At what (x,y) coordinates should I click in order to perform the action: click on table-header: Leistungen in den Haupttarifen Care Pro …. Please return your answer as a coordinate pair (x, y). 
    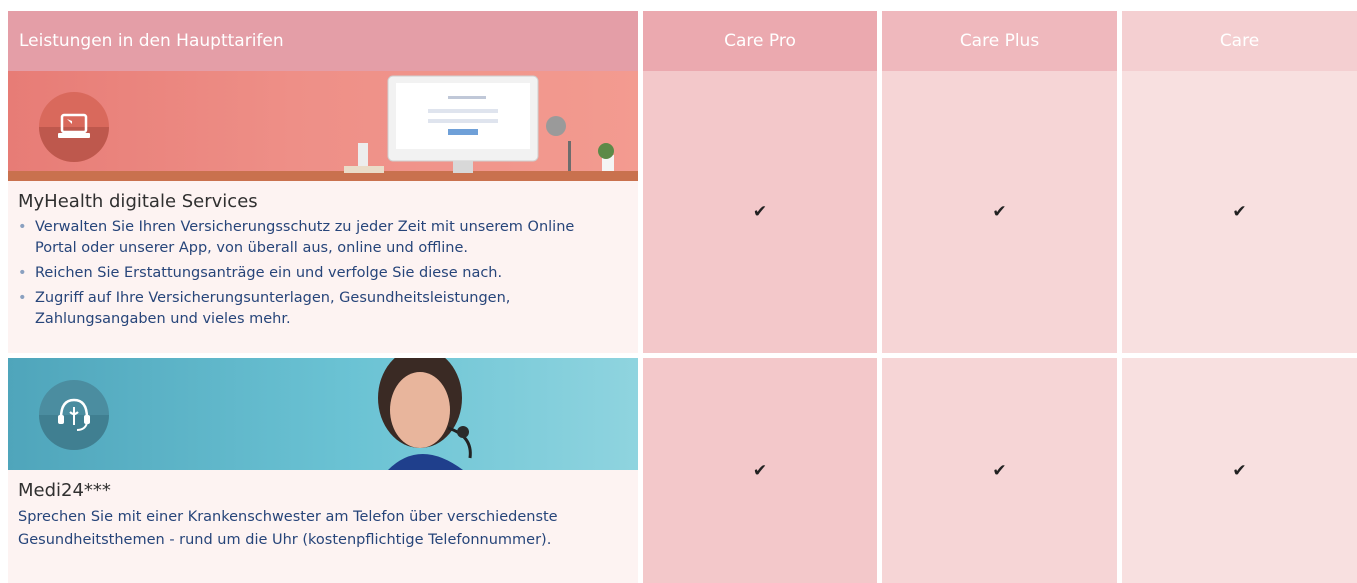
    Looking at the image, I should click on (682, 41).